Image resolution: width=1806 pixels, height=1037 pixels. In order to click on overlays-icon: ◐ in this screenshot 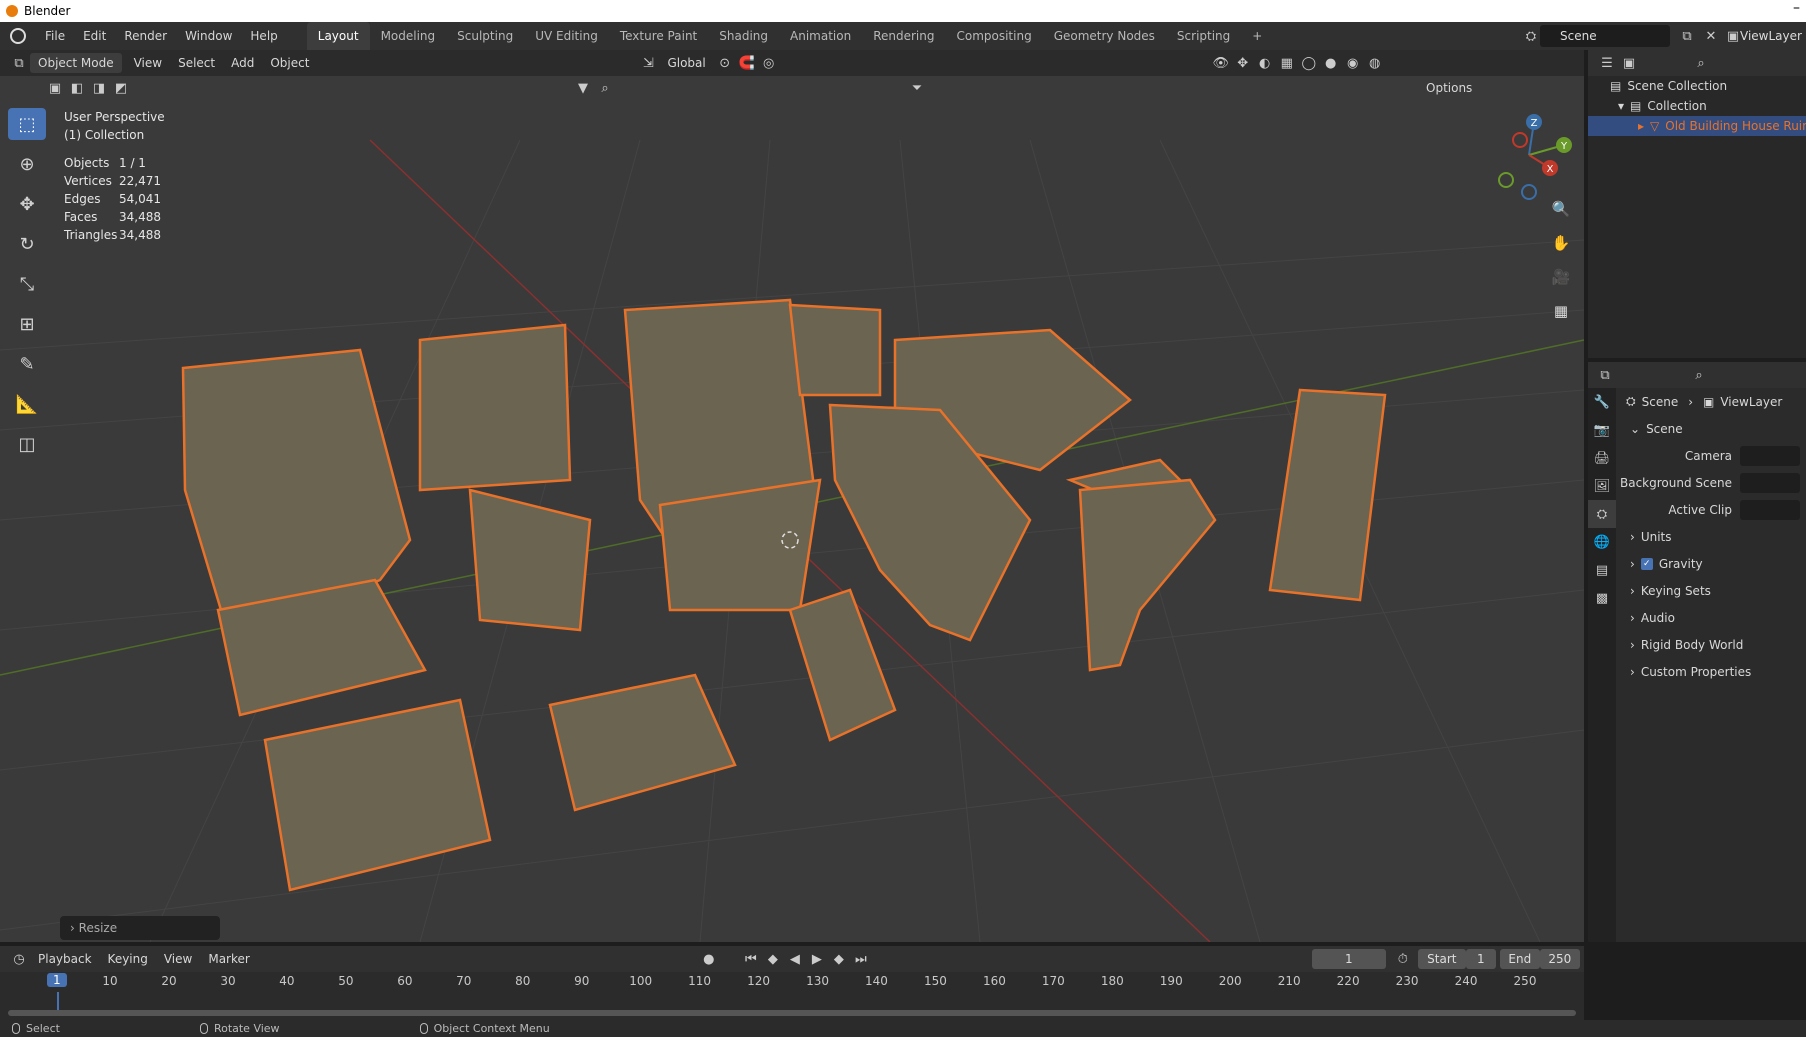, I will do `click(1265, 63)`.